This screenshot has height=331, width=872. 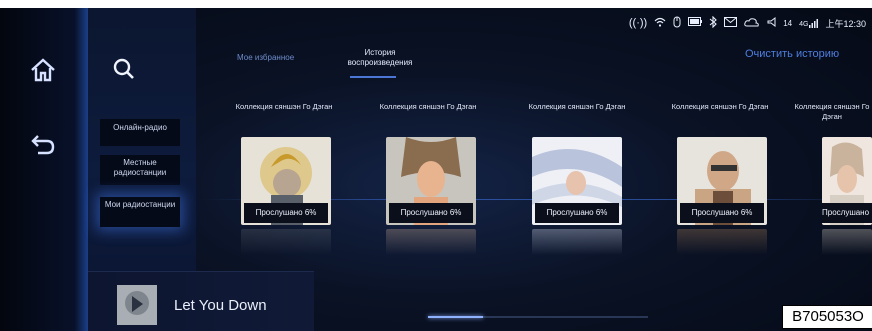 I want to click on category-my-stations: Мои радиостанции, so click(x=140, y=212).